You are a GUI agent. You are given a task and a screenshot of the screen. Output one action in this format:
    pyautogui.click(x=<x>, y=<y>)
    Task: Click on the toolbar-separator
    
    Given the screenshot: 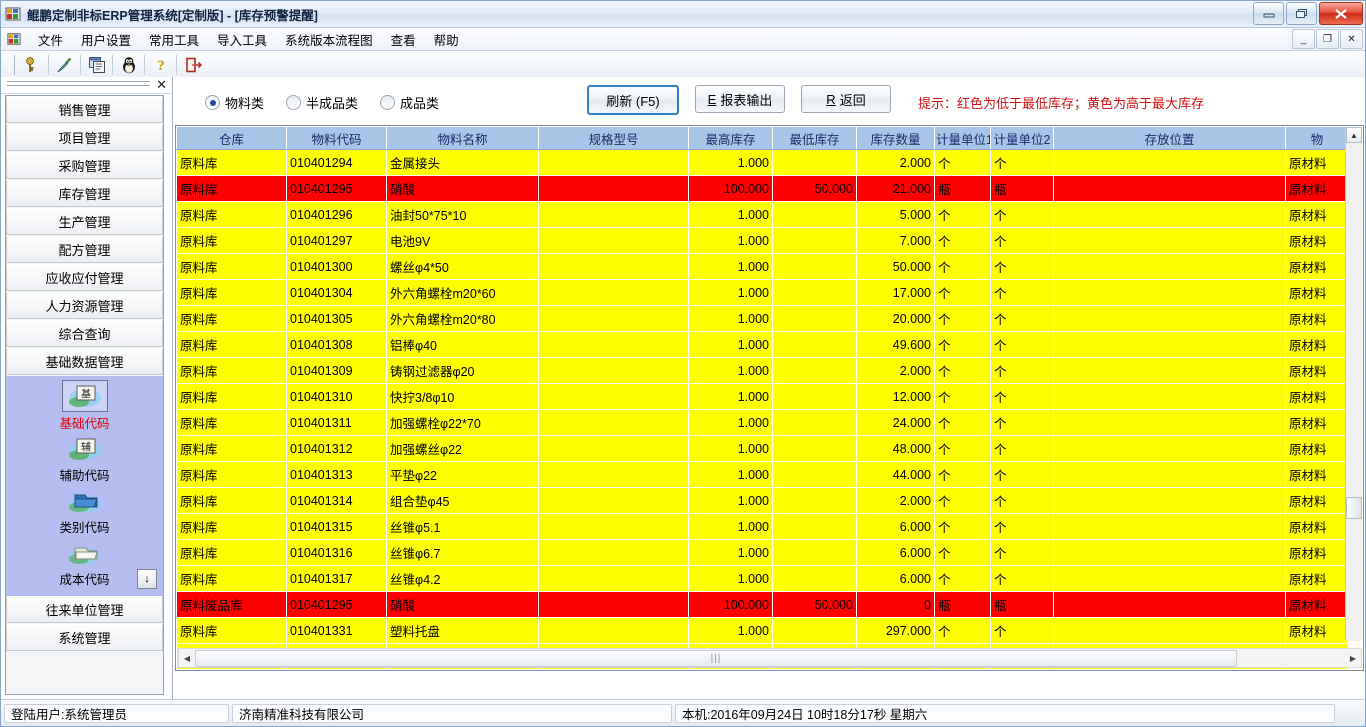 What is the action you would take?
    pyautogui.click(x=80, y=65)
    